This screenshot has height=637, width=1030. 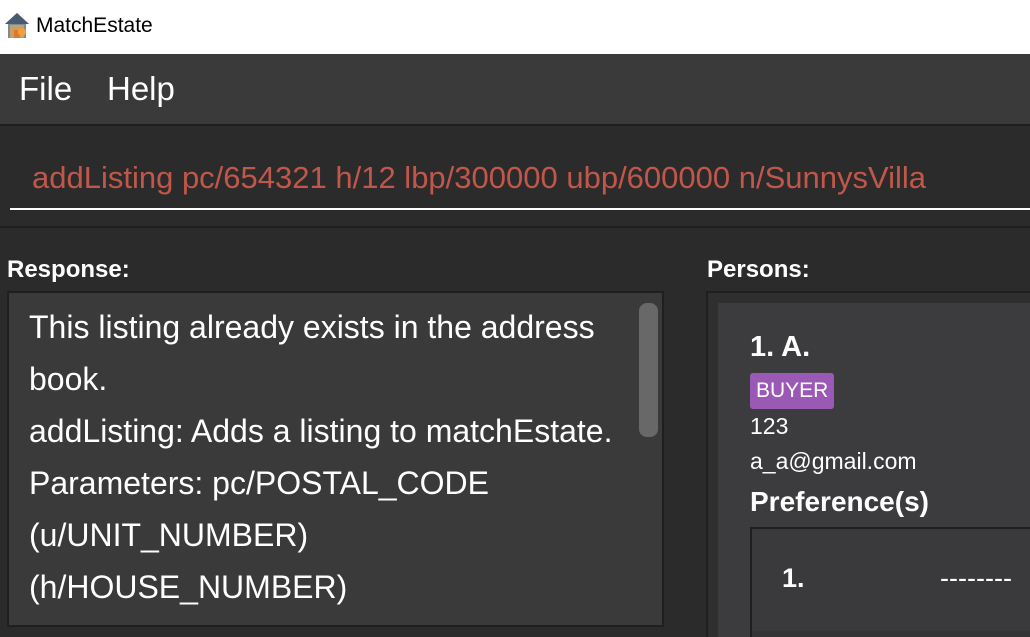 What do you see at coordinates (515, 89) in the screenshot?
I see `menu-bar: File Help` at bounding box center [515, 89].